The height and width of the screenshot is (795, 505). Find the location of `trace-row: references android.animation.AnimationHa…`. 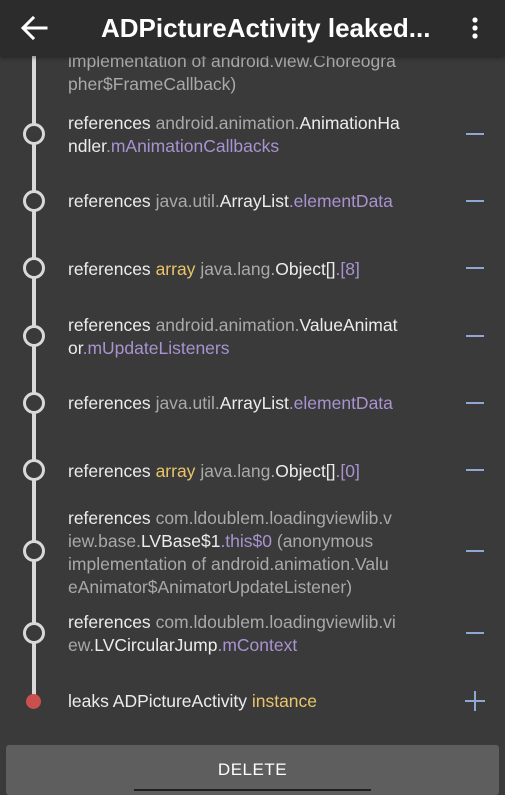

trace-row: references android.animation.AnimationHa… is located at coordinates (256, 135).